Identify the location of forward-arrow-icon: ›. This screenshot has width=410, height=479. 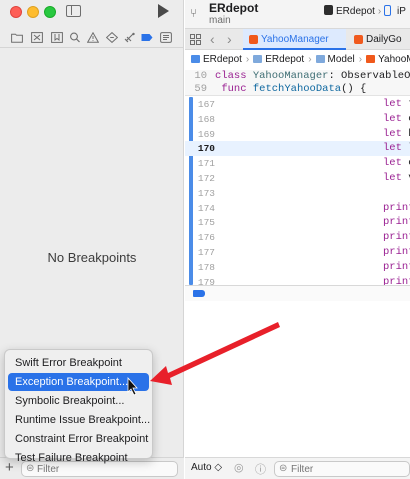
(229, 39).